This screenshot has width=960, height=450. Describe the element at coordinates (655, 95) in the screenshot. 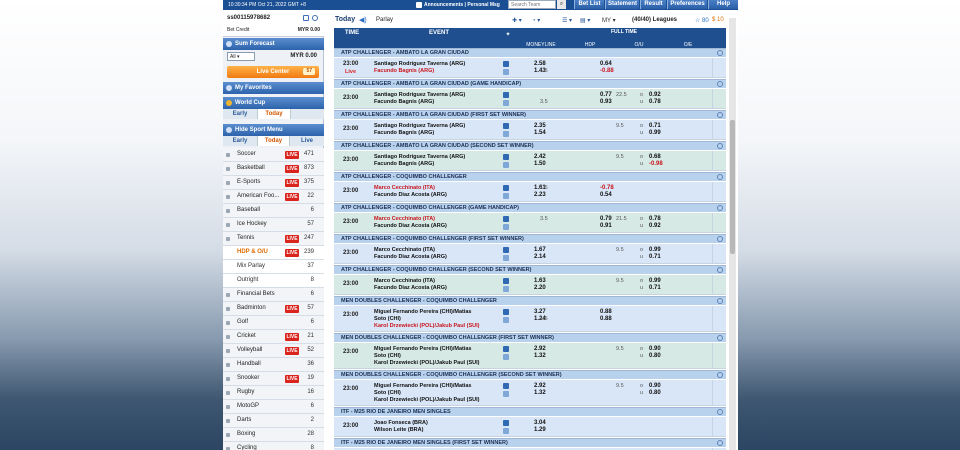

I see `over-odds: 0.92` at that location.